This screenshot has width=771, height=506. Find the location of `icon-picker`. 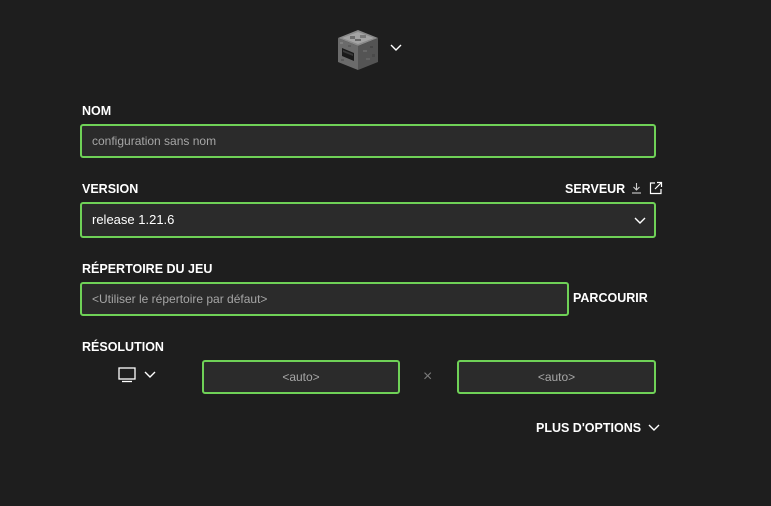

icon-picker is located at coordinates (370, 50).